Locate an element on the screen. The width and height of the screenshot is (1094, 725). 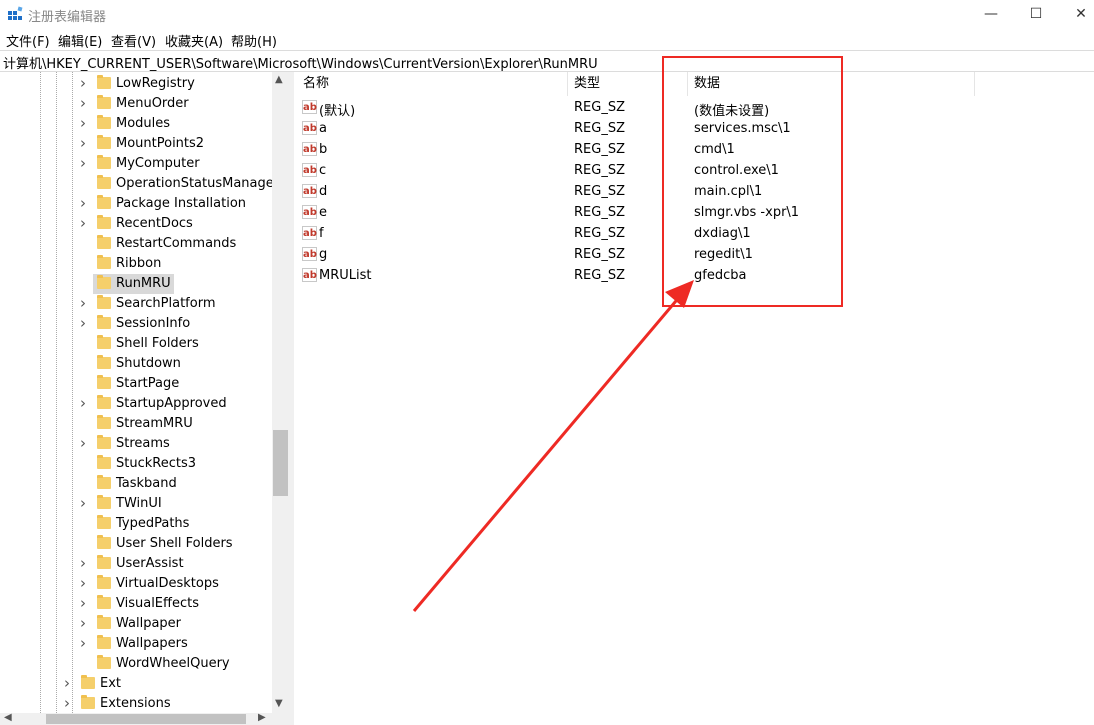
annotation-arrow-head is located at coordinates (679, 294).